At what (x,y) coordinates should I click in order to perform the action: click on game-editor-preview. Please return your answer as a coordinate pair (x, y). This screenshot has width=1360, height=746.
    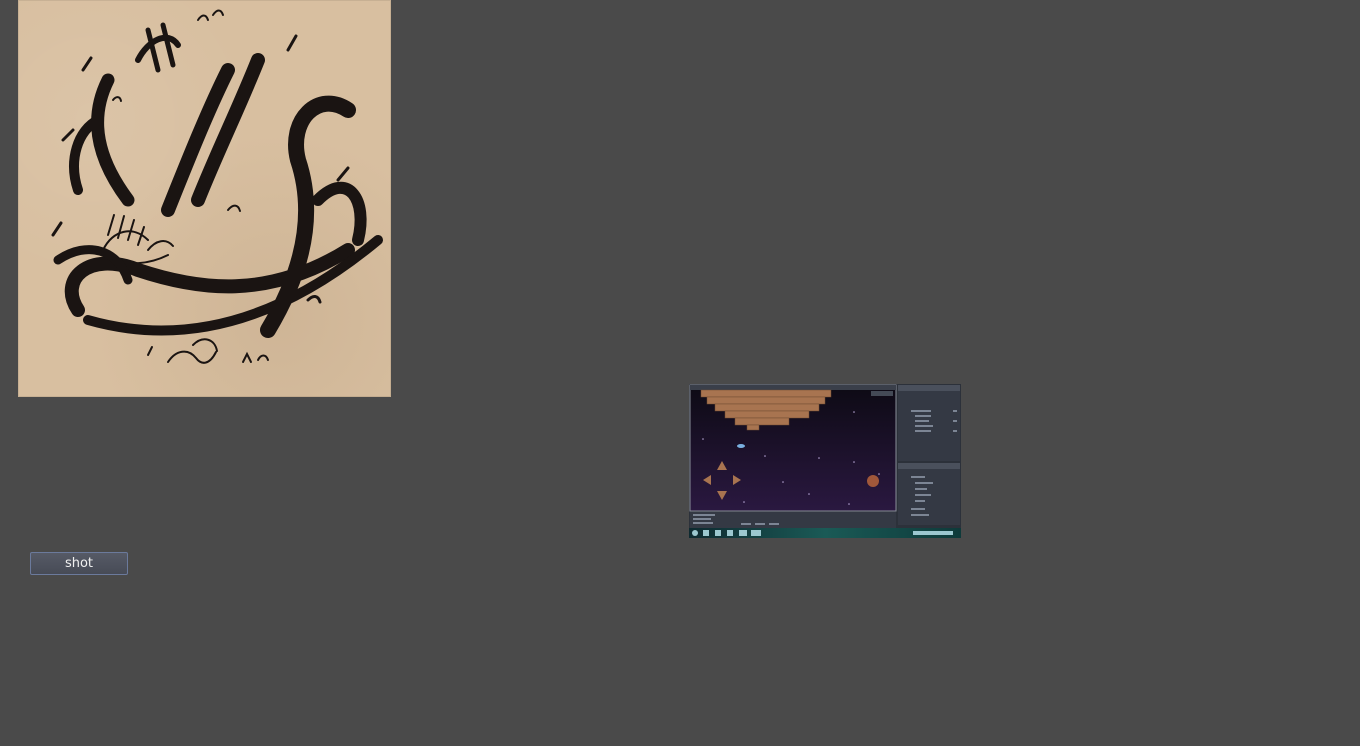
    Looking at the image, I should click on (825, 461).